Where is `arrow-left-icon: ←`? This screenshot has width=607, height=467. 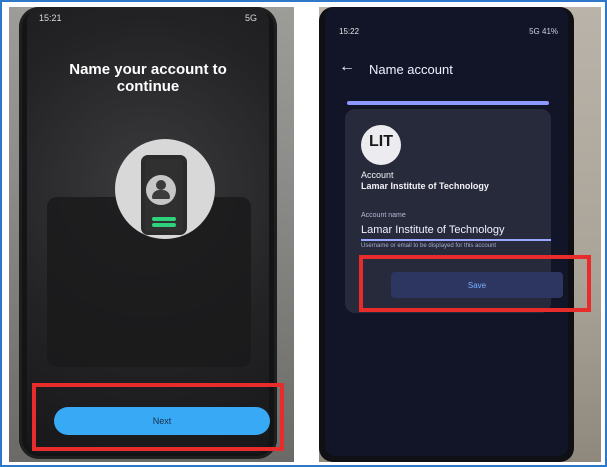
arrow-left-icon: ← is located at coordinates (347, 67).